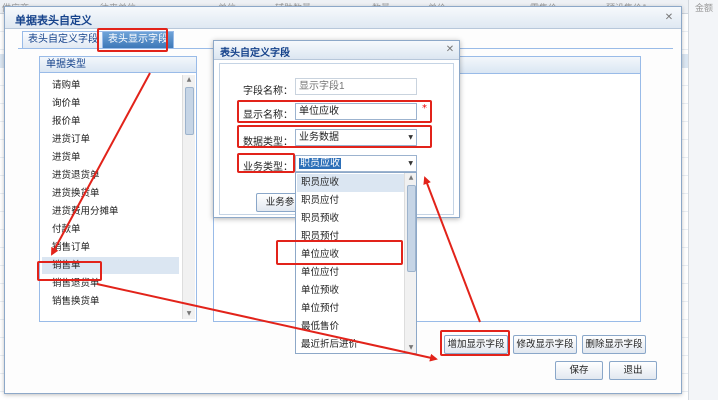 This screenshot has height=400, width=718. What do you see at coordinates (101, 164) in the screenshot?
I see `arrow-to-sales-order` at bounding box center [101, 164].